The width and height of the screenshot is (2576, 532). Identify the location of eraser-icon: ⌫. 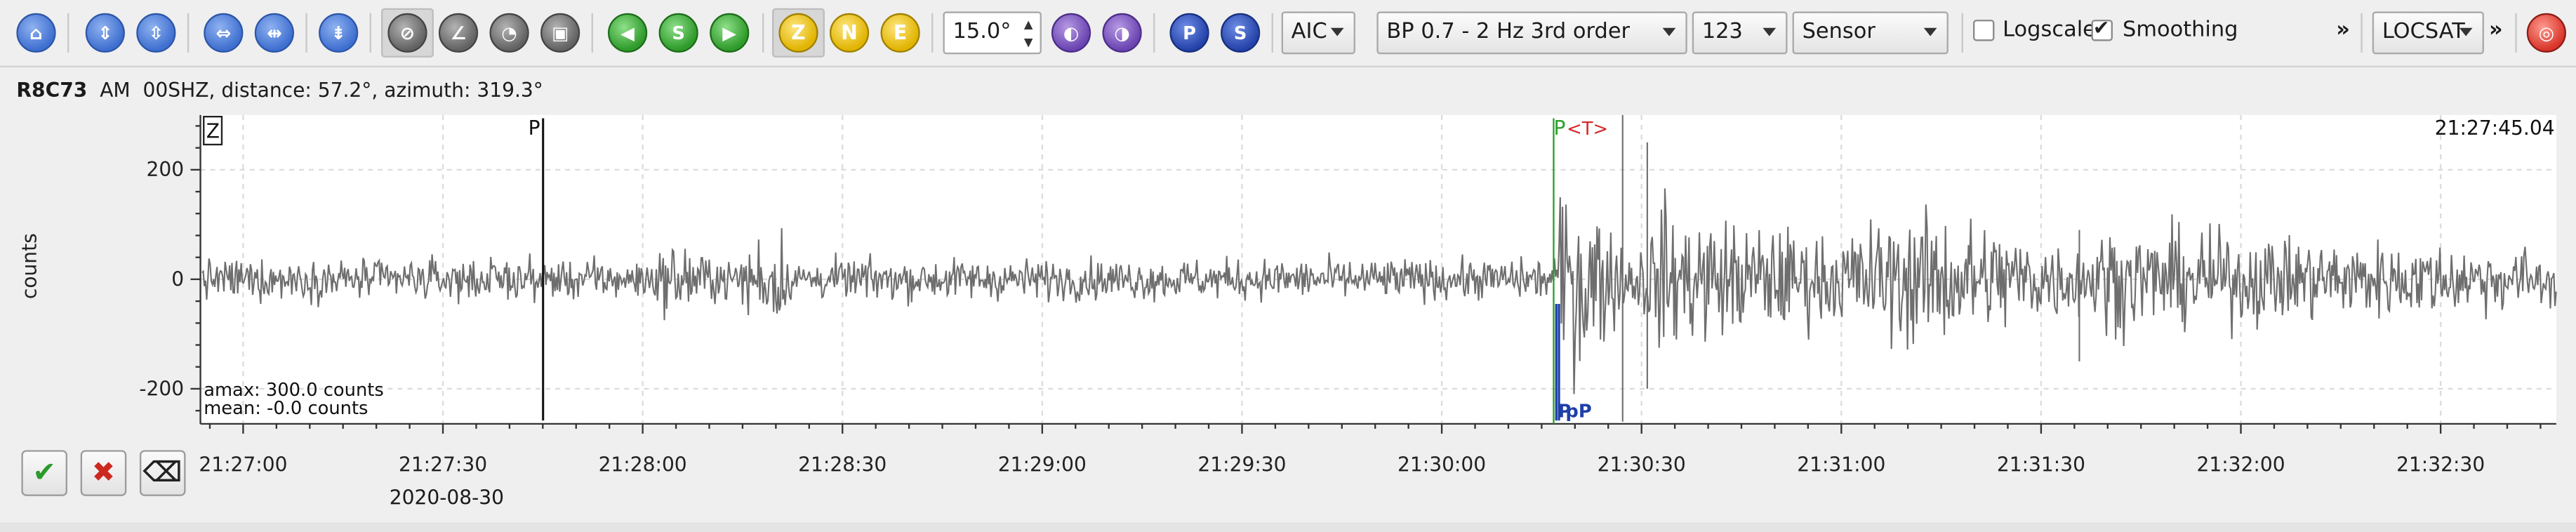
(162, 473).